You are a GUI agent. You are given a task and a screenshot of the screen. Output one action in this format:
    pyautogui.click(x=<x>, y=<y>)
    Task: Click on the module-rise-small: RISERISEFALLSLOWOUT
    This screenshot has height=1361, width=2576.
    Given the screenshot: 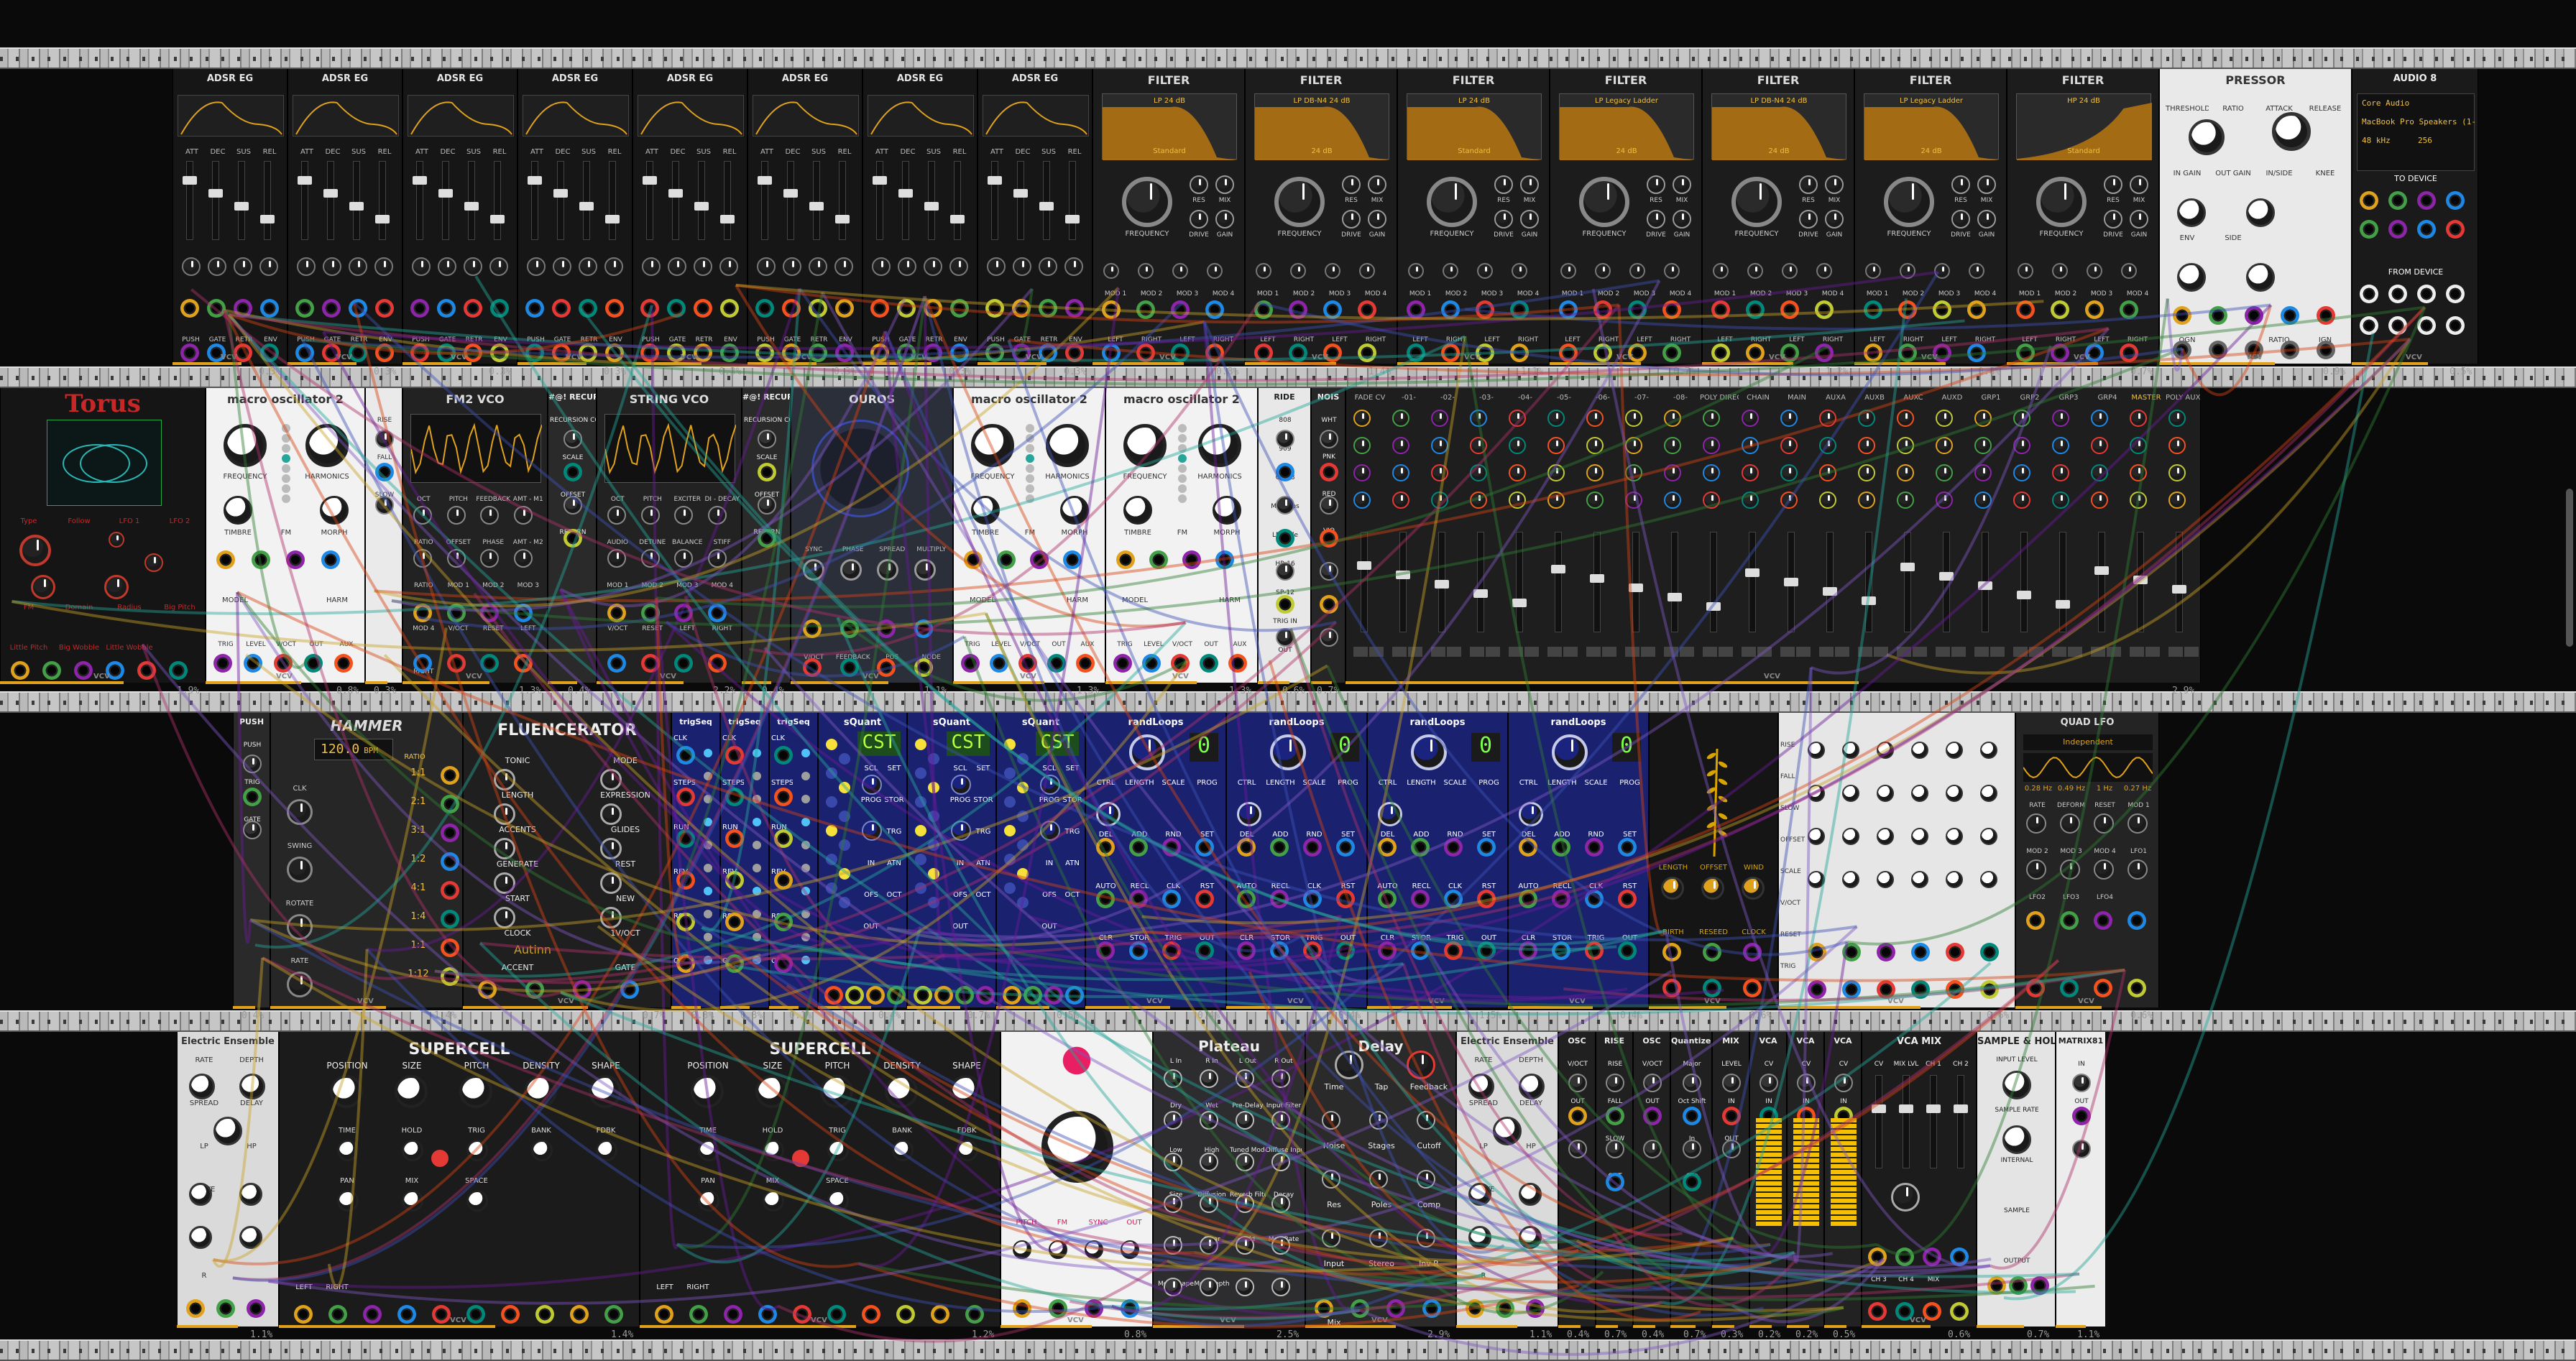 What is the action you would take?
    pyautogui.click(x=1614, y=1179)
    